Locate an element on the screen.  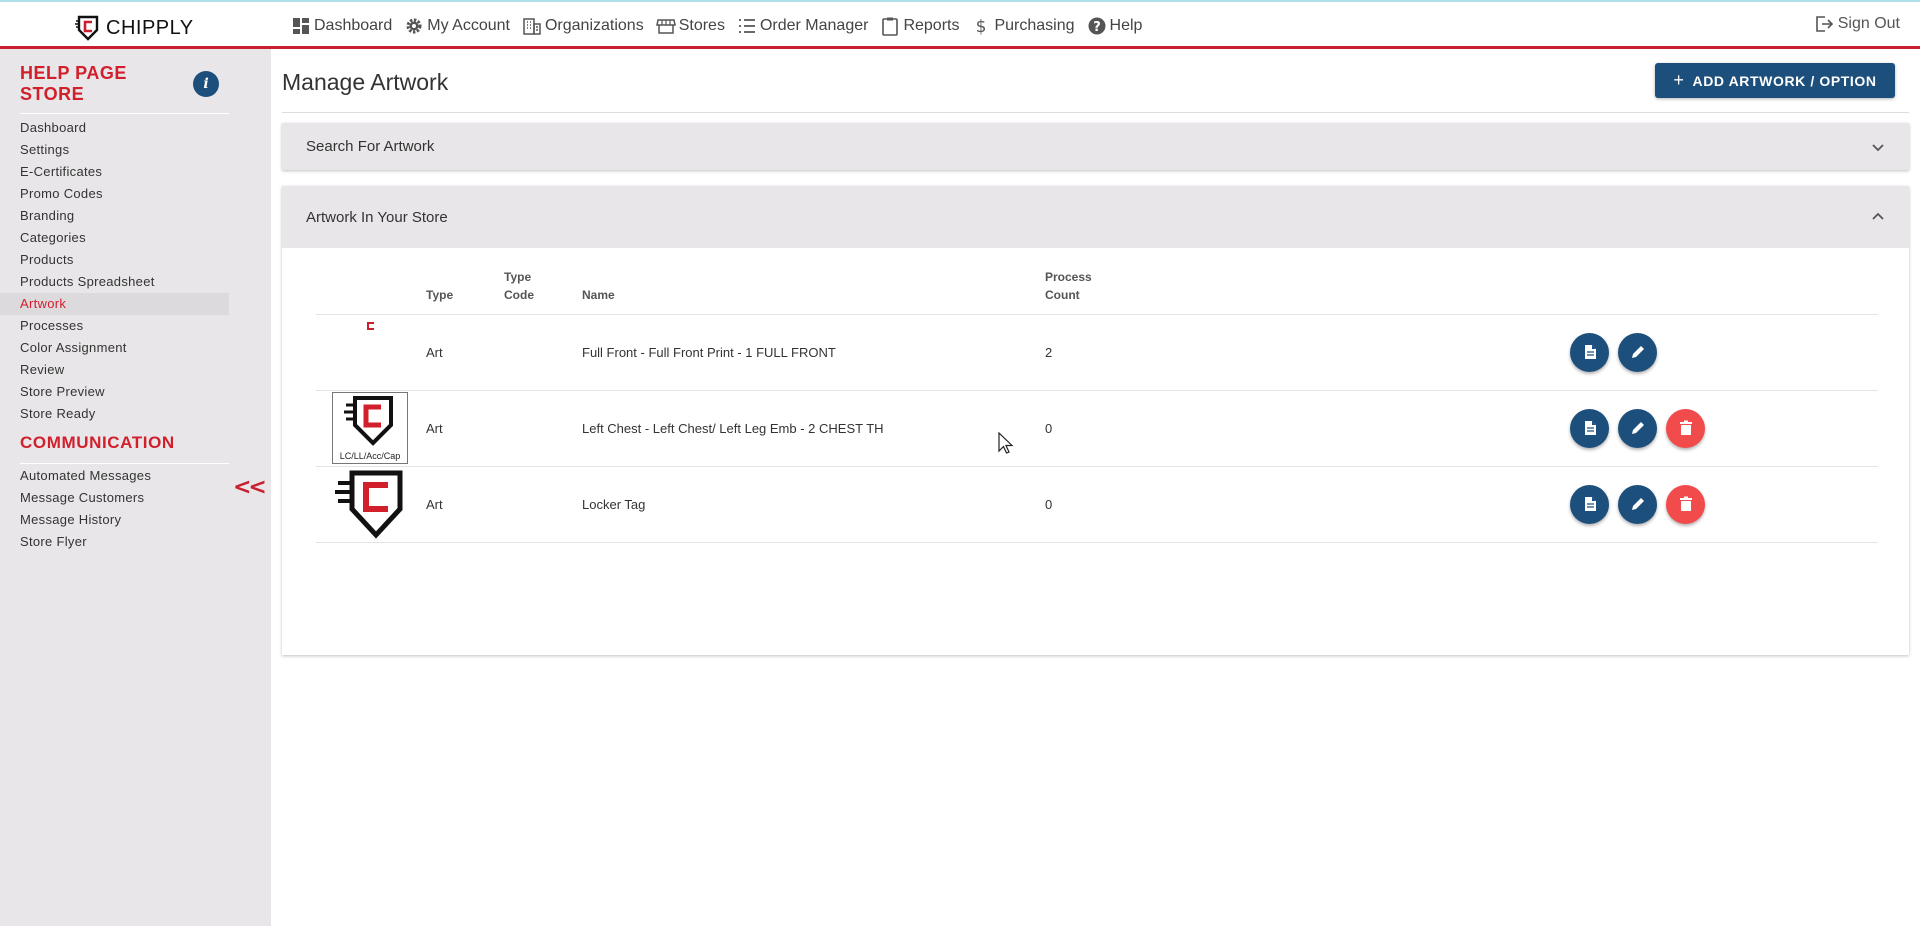
sign-out-label: Sign Out is located at coordinates (1868, 23).